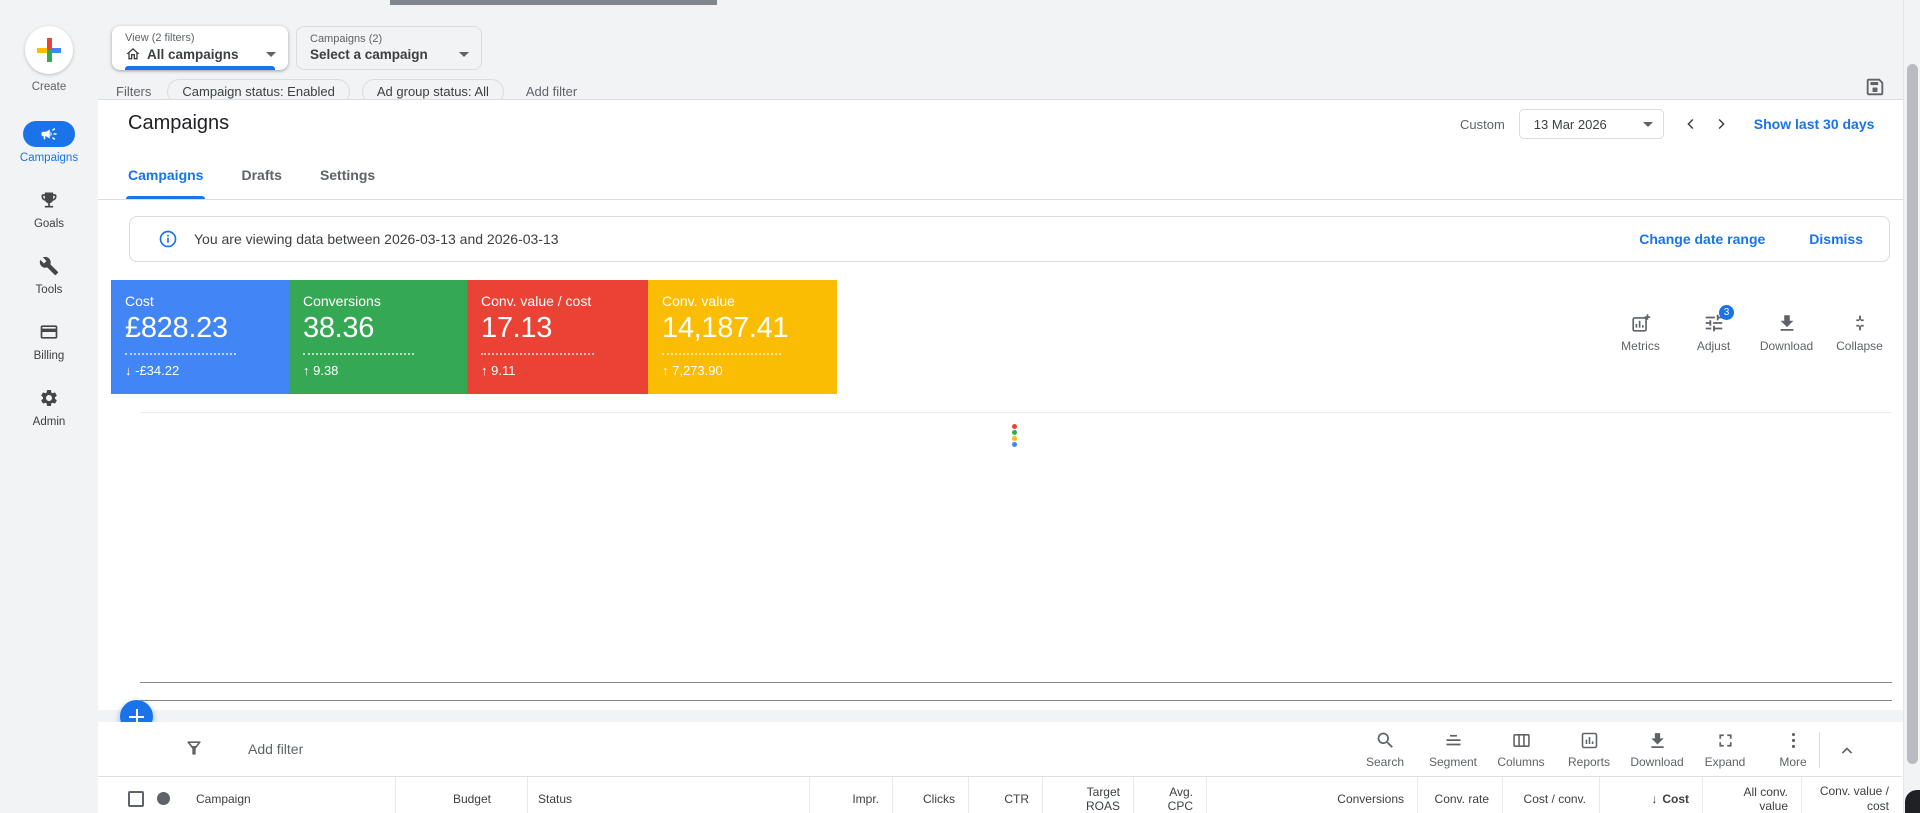 The height and width of the screenshot is (813, 1920). What do you see at coordinates (1721, 124) in the screenshot?
I see `date-next-button` at bounding box center [1721, 124].